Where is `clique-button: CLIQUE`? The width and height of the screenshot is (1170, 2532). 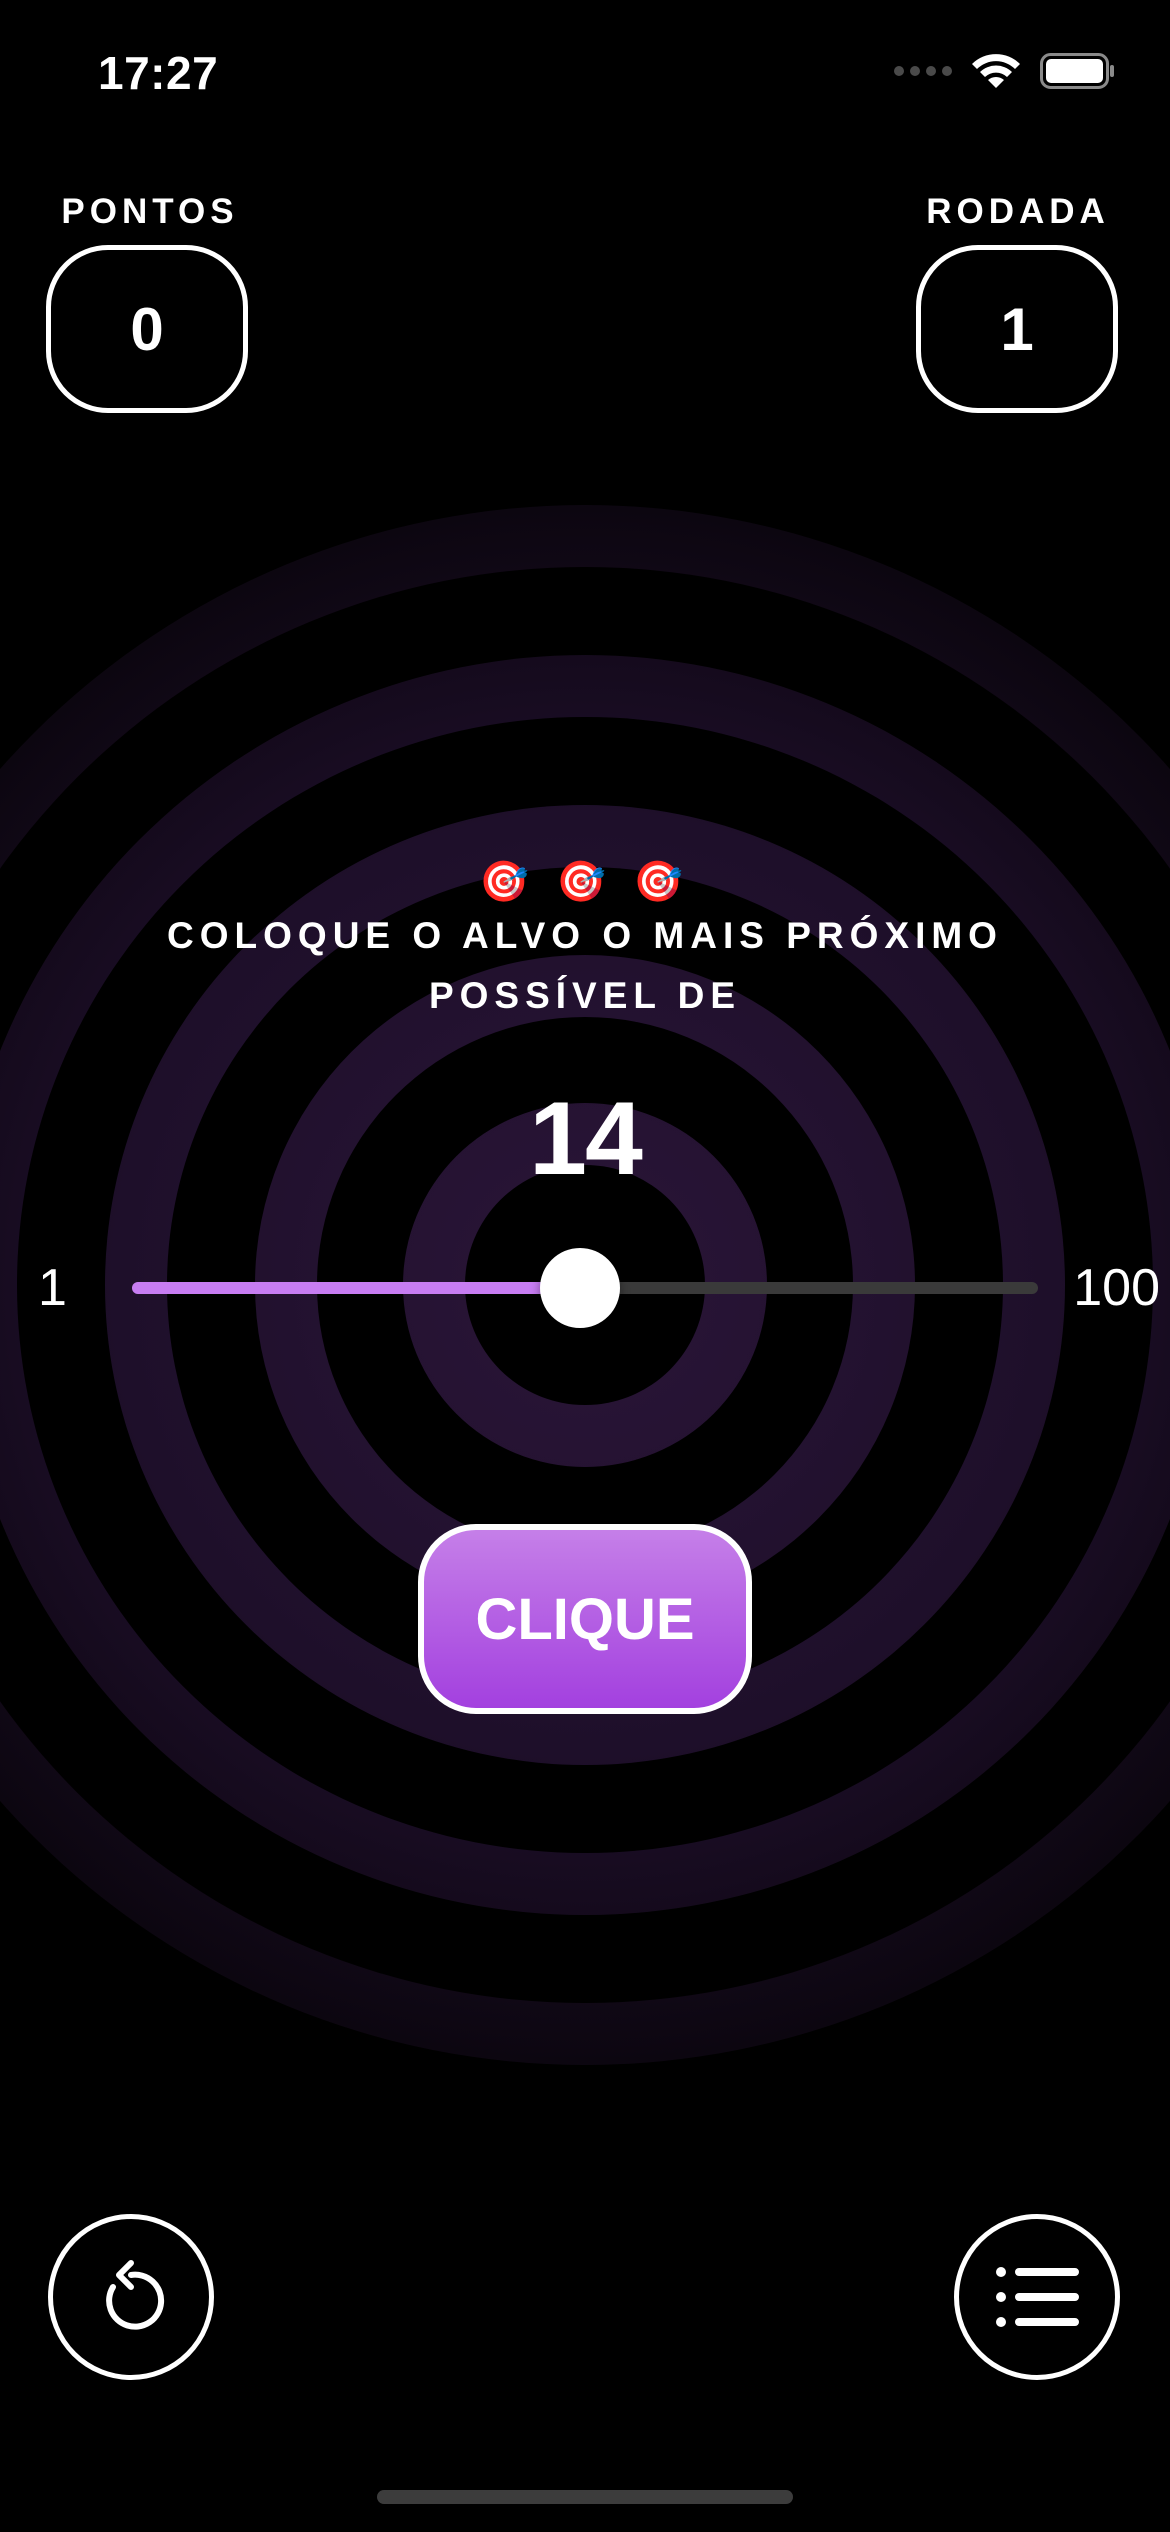 clique-button: CLIQUE is located at coordinates (585, 1619).